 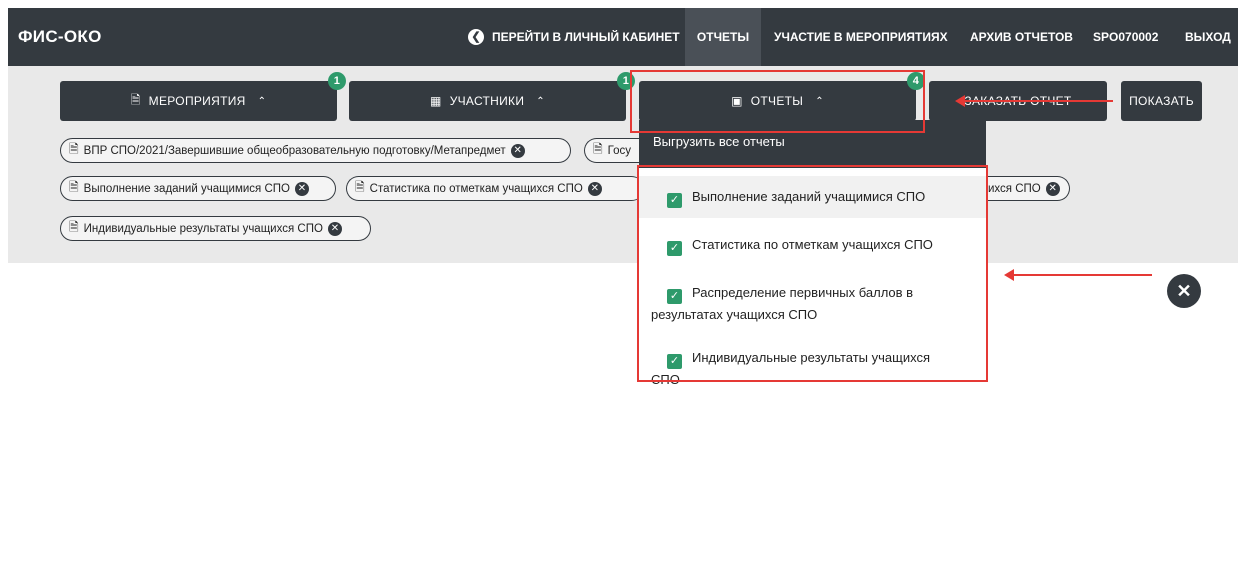 I want to click on filter-chip-label: Индивидуальные результаты учащихся СПО, so click(x=203, y=228).